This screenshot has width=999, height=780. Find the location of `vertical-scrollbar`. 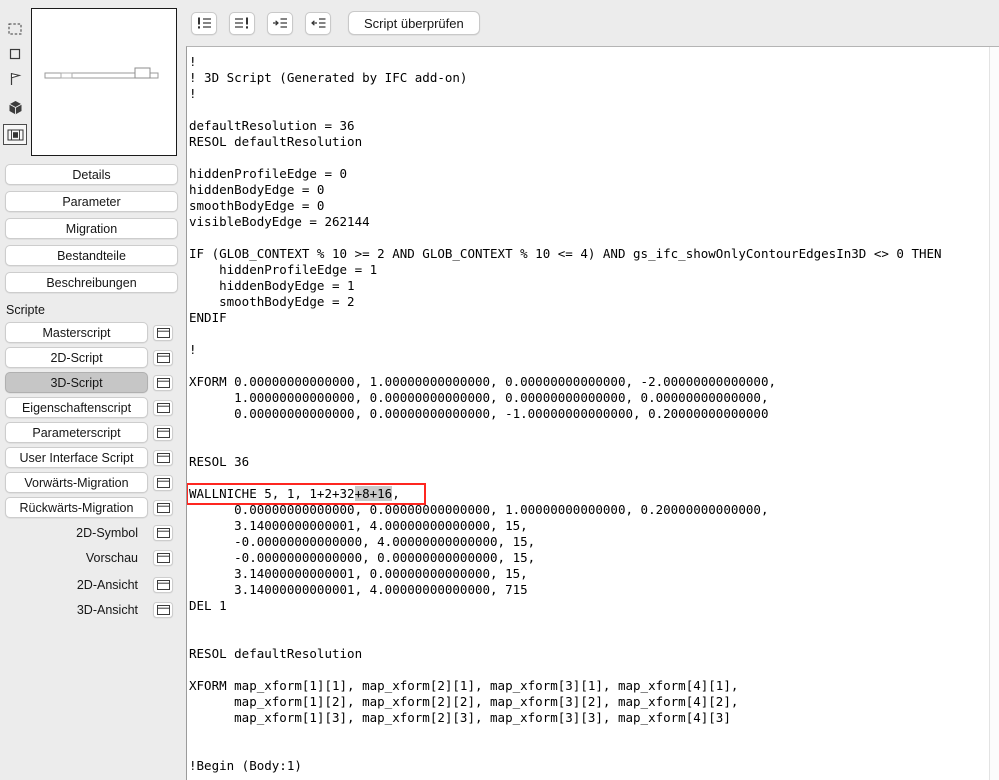

vertical-scrollbar is located at coordinates (994, 413).